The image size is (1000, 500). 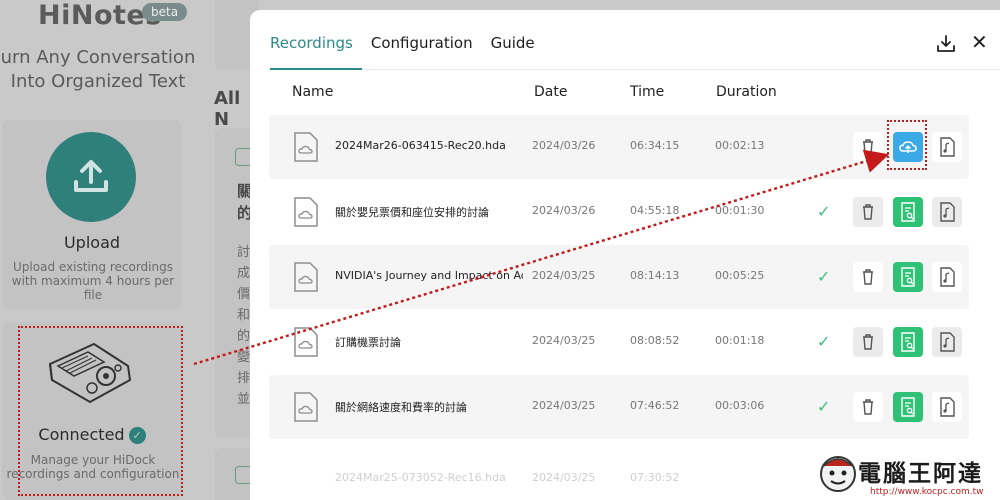 I want to click on recording-time: 06:34:15, so click(x=655, y=145).